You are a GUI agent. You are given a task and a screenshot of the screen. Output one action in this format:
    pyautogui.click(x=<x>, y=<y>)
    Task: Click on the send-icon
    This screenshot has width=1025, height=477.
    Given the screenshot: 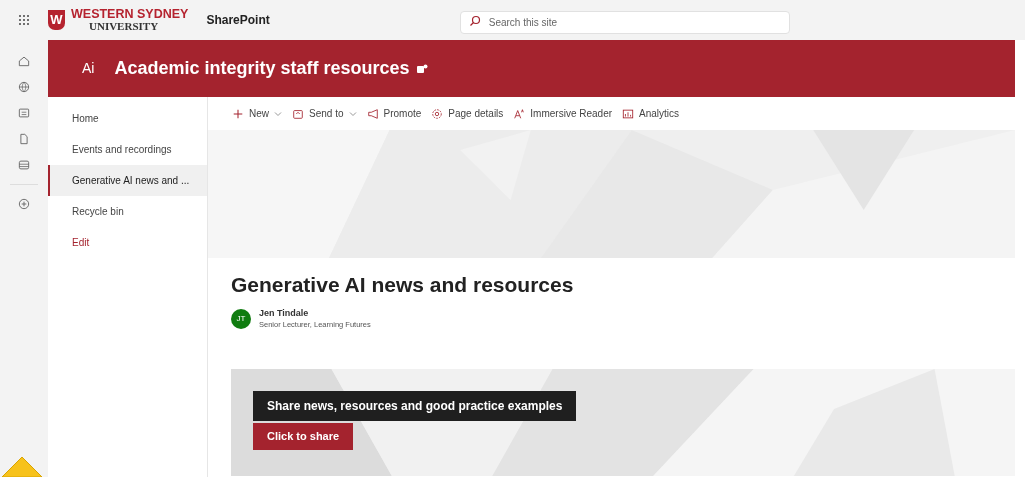 What is the action you would take?
    pyautogui.click(x=298, y=113)
    